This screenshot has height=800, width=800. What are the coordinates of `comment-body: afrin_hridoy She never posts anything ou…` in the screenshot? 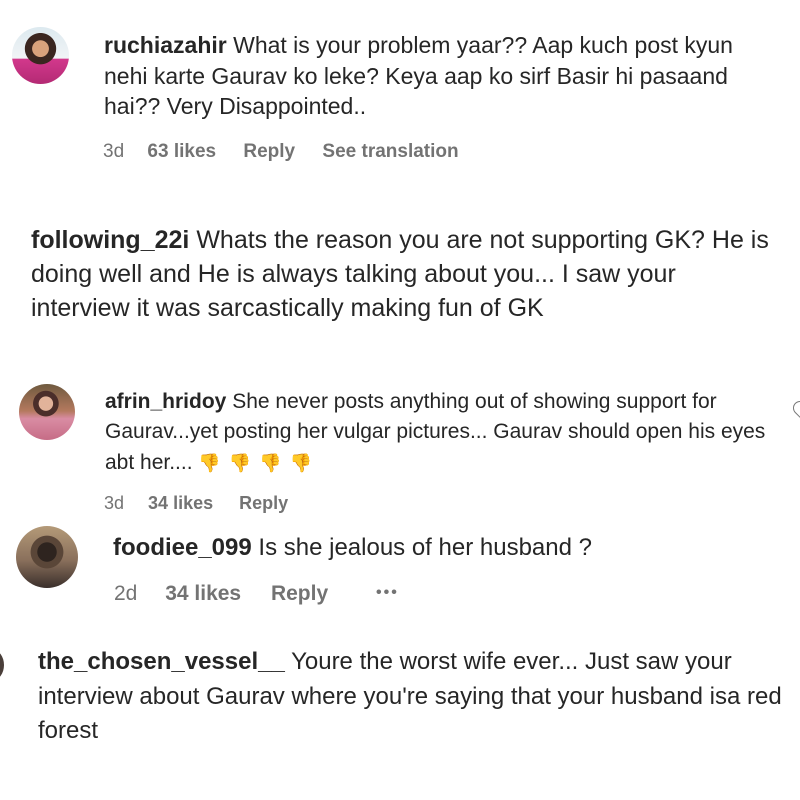 It's located at (440, 432).